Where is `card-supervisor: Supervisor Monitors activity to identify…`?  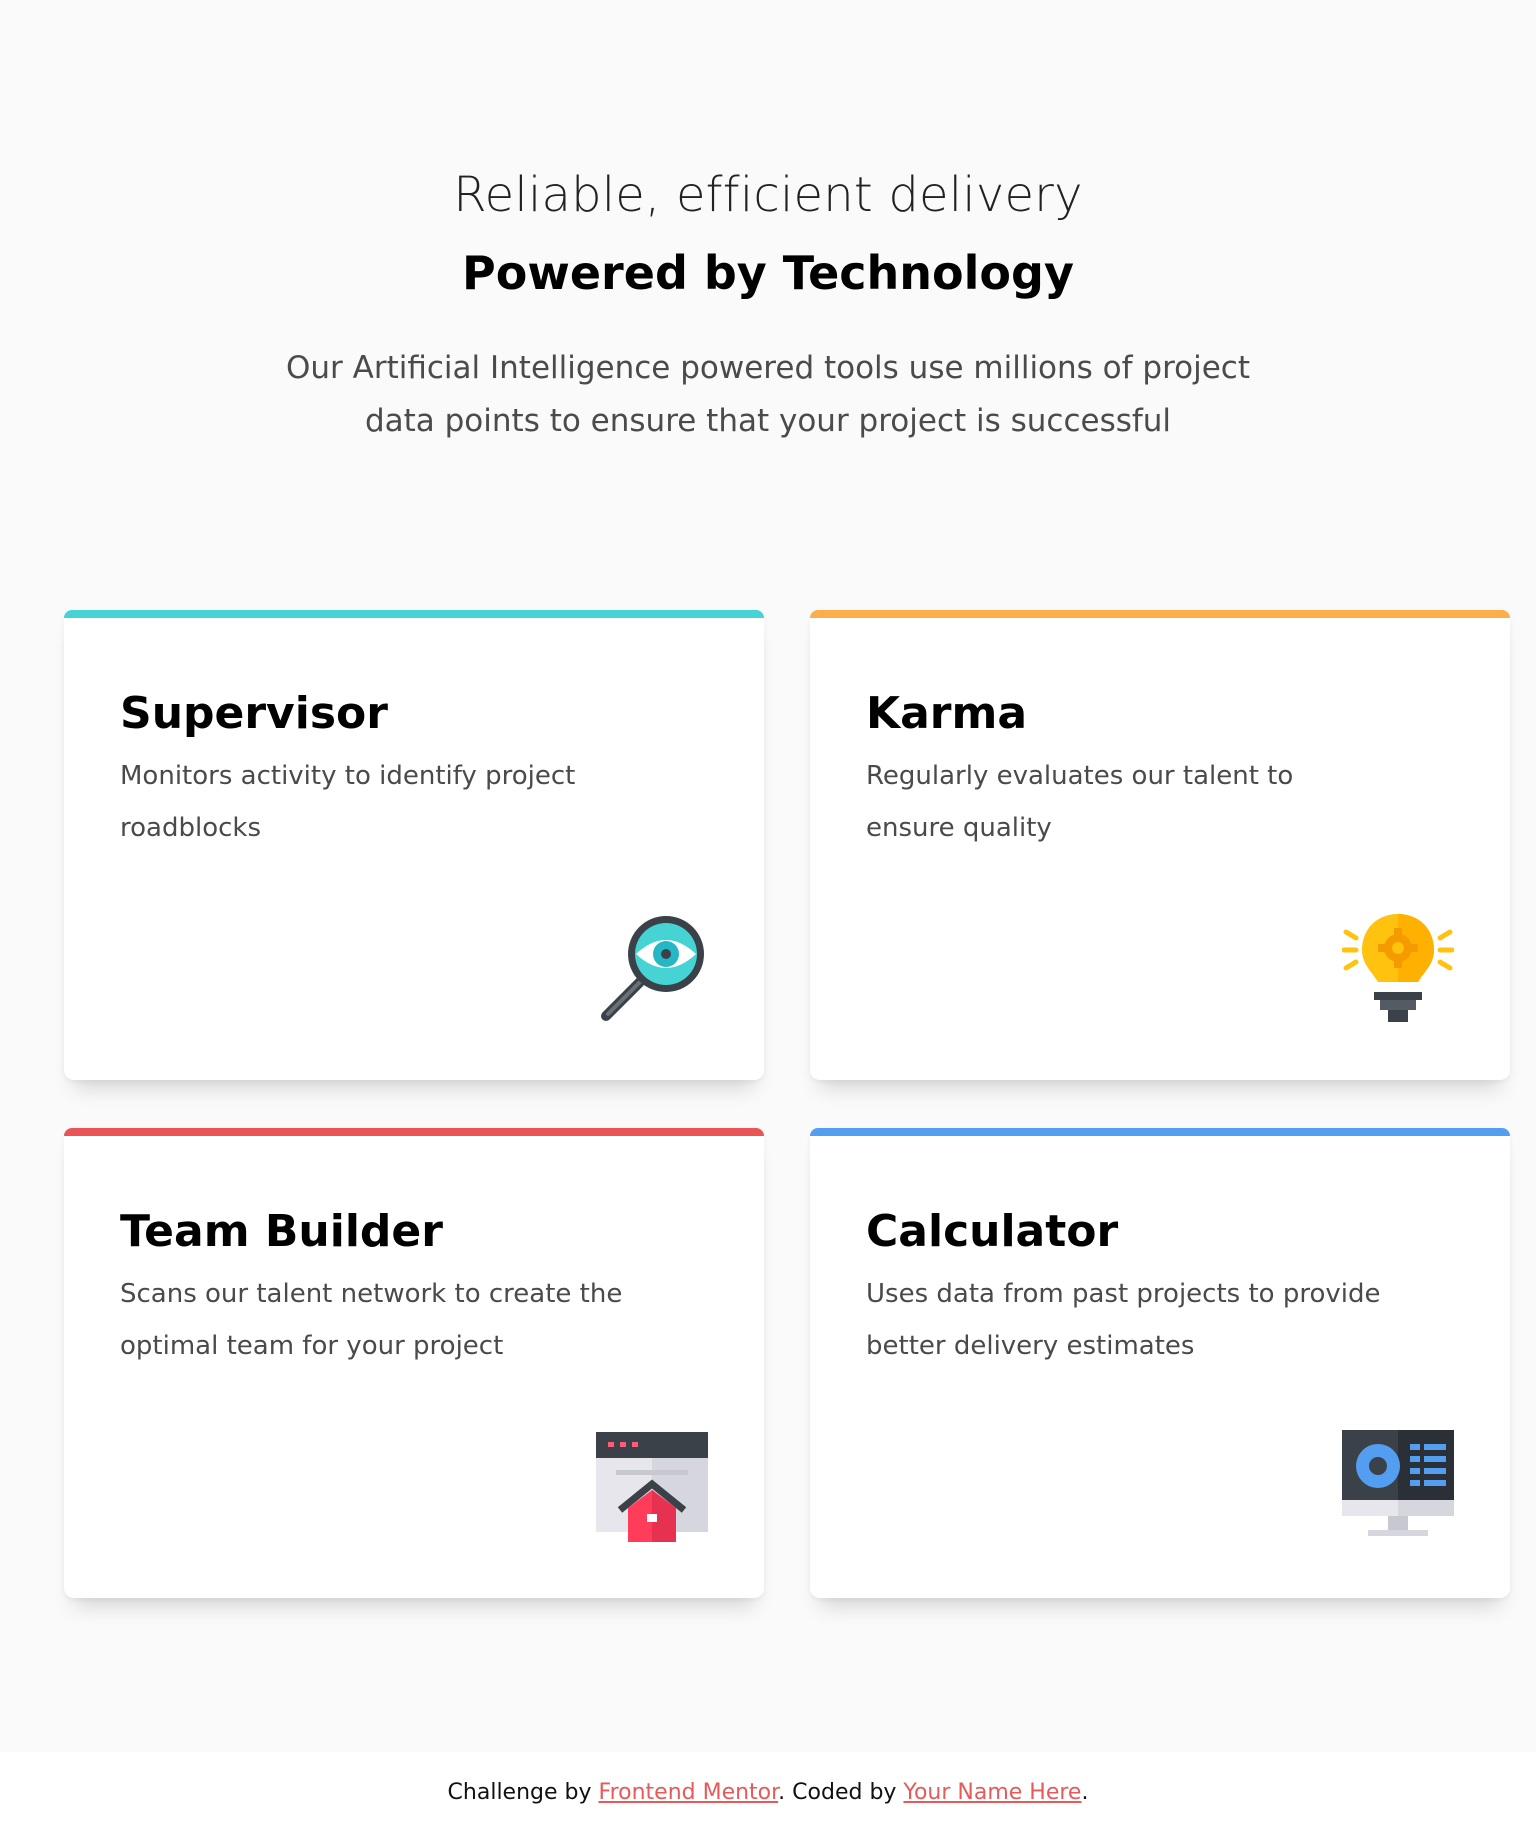 card-supervisor: Supervisor Monitors activity to identify… is located at coordinates (414, 845).